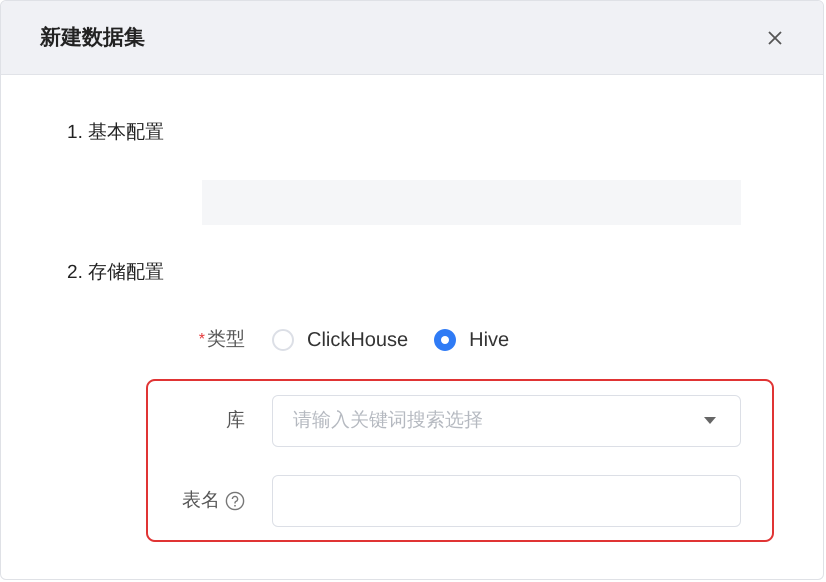 The width and height of the screenshot is (826, 582). I want to click on dropdown-caret-icon, so click(710, 421).